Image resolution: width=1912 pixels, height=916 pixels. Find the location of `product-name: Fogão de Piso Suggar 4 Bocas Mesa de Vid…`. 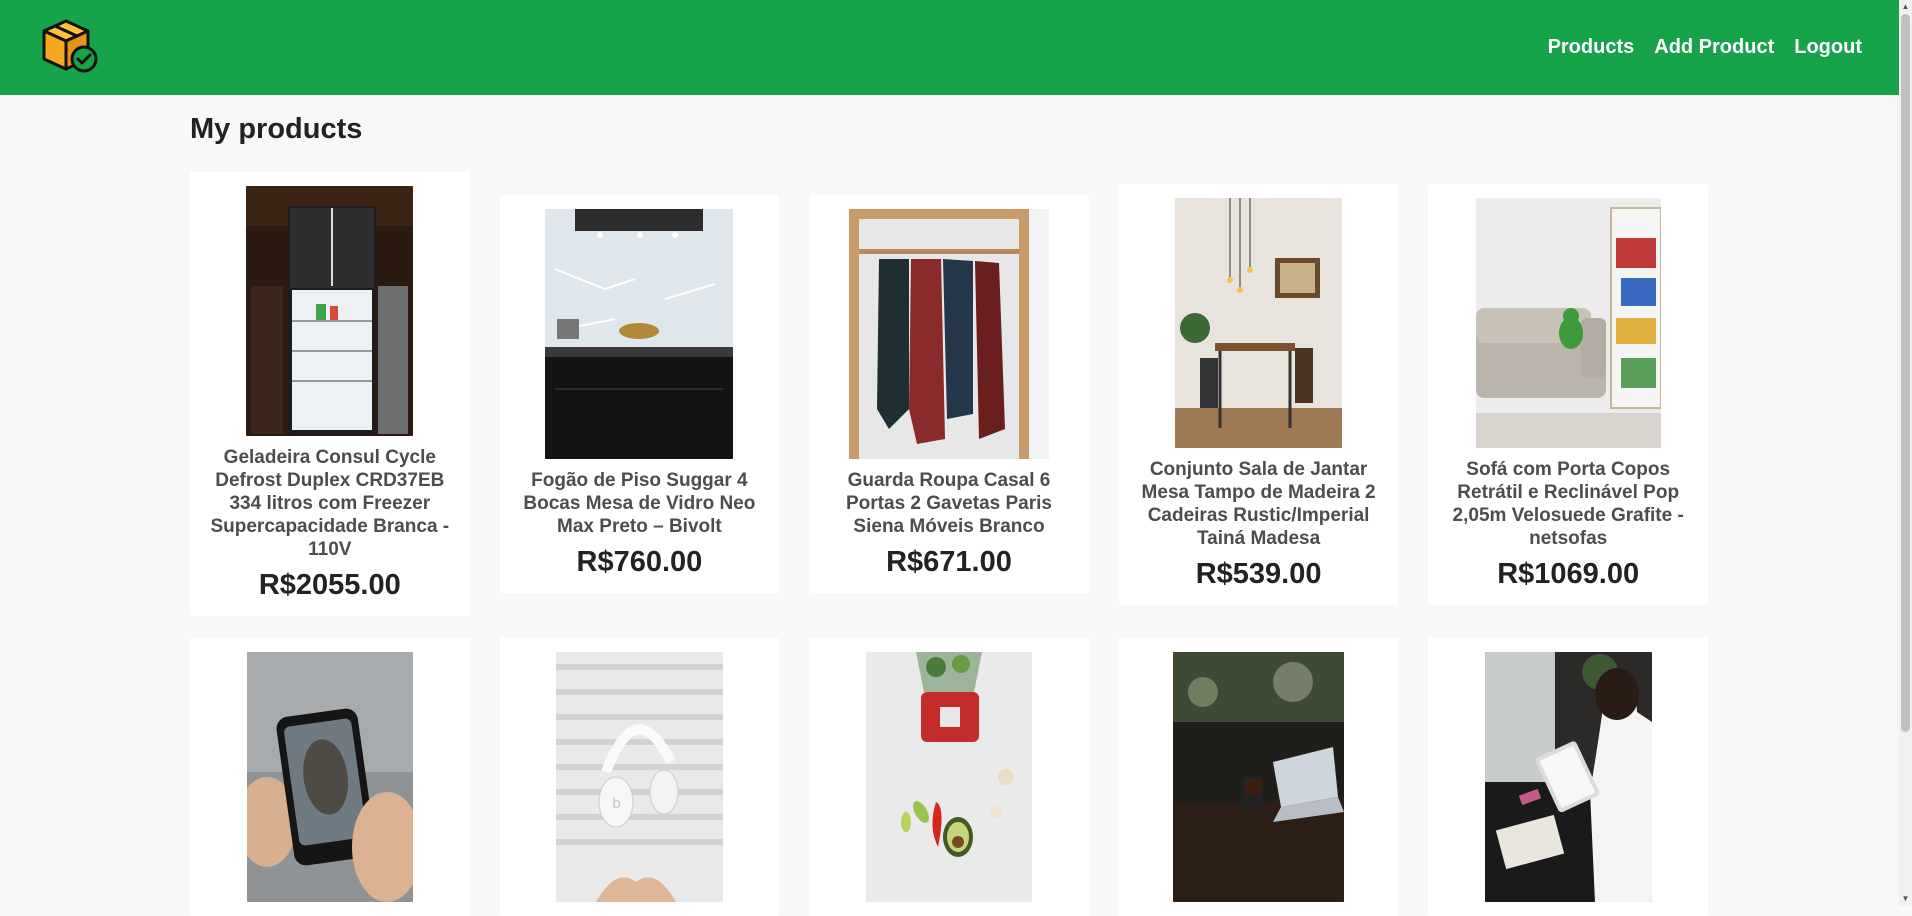

product-name: Fogão de Piso Suggar 4 Bocas Mesa de Vid… is located at coordinates (639, 503).